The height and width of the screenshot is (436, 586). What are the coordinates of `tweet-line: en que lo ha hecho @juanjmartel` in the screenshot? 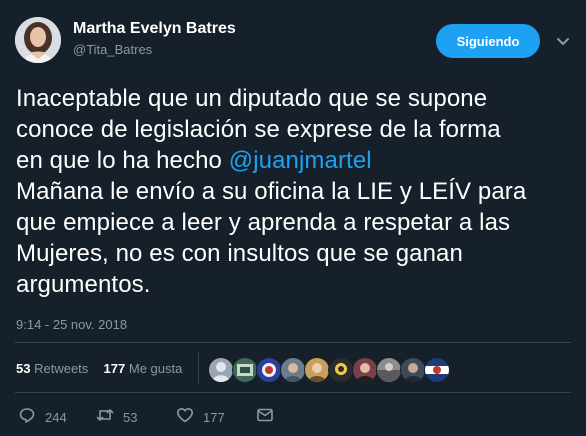 It's located at (296, 160).